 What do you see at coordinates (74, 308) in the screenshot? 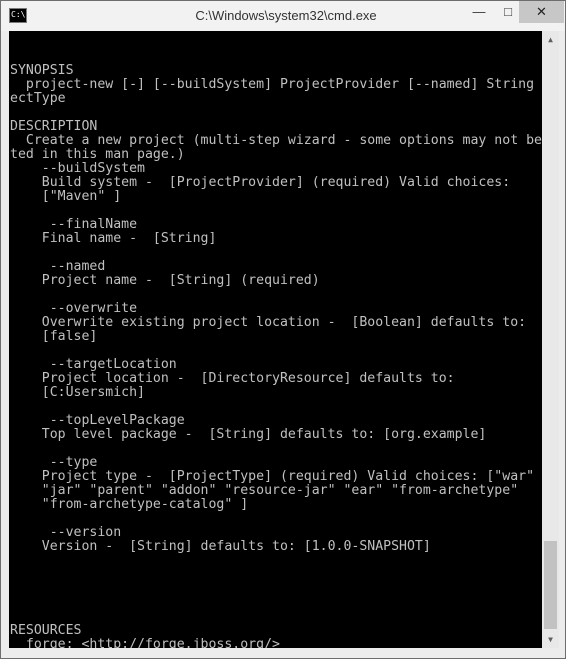
I see `console-line: --overwrite` at bounding box center [74, 308].